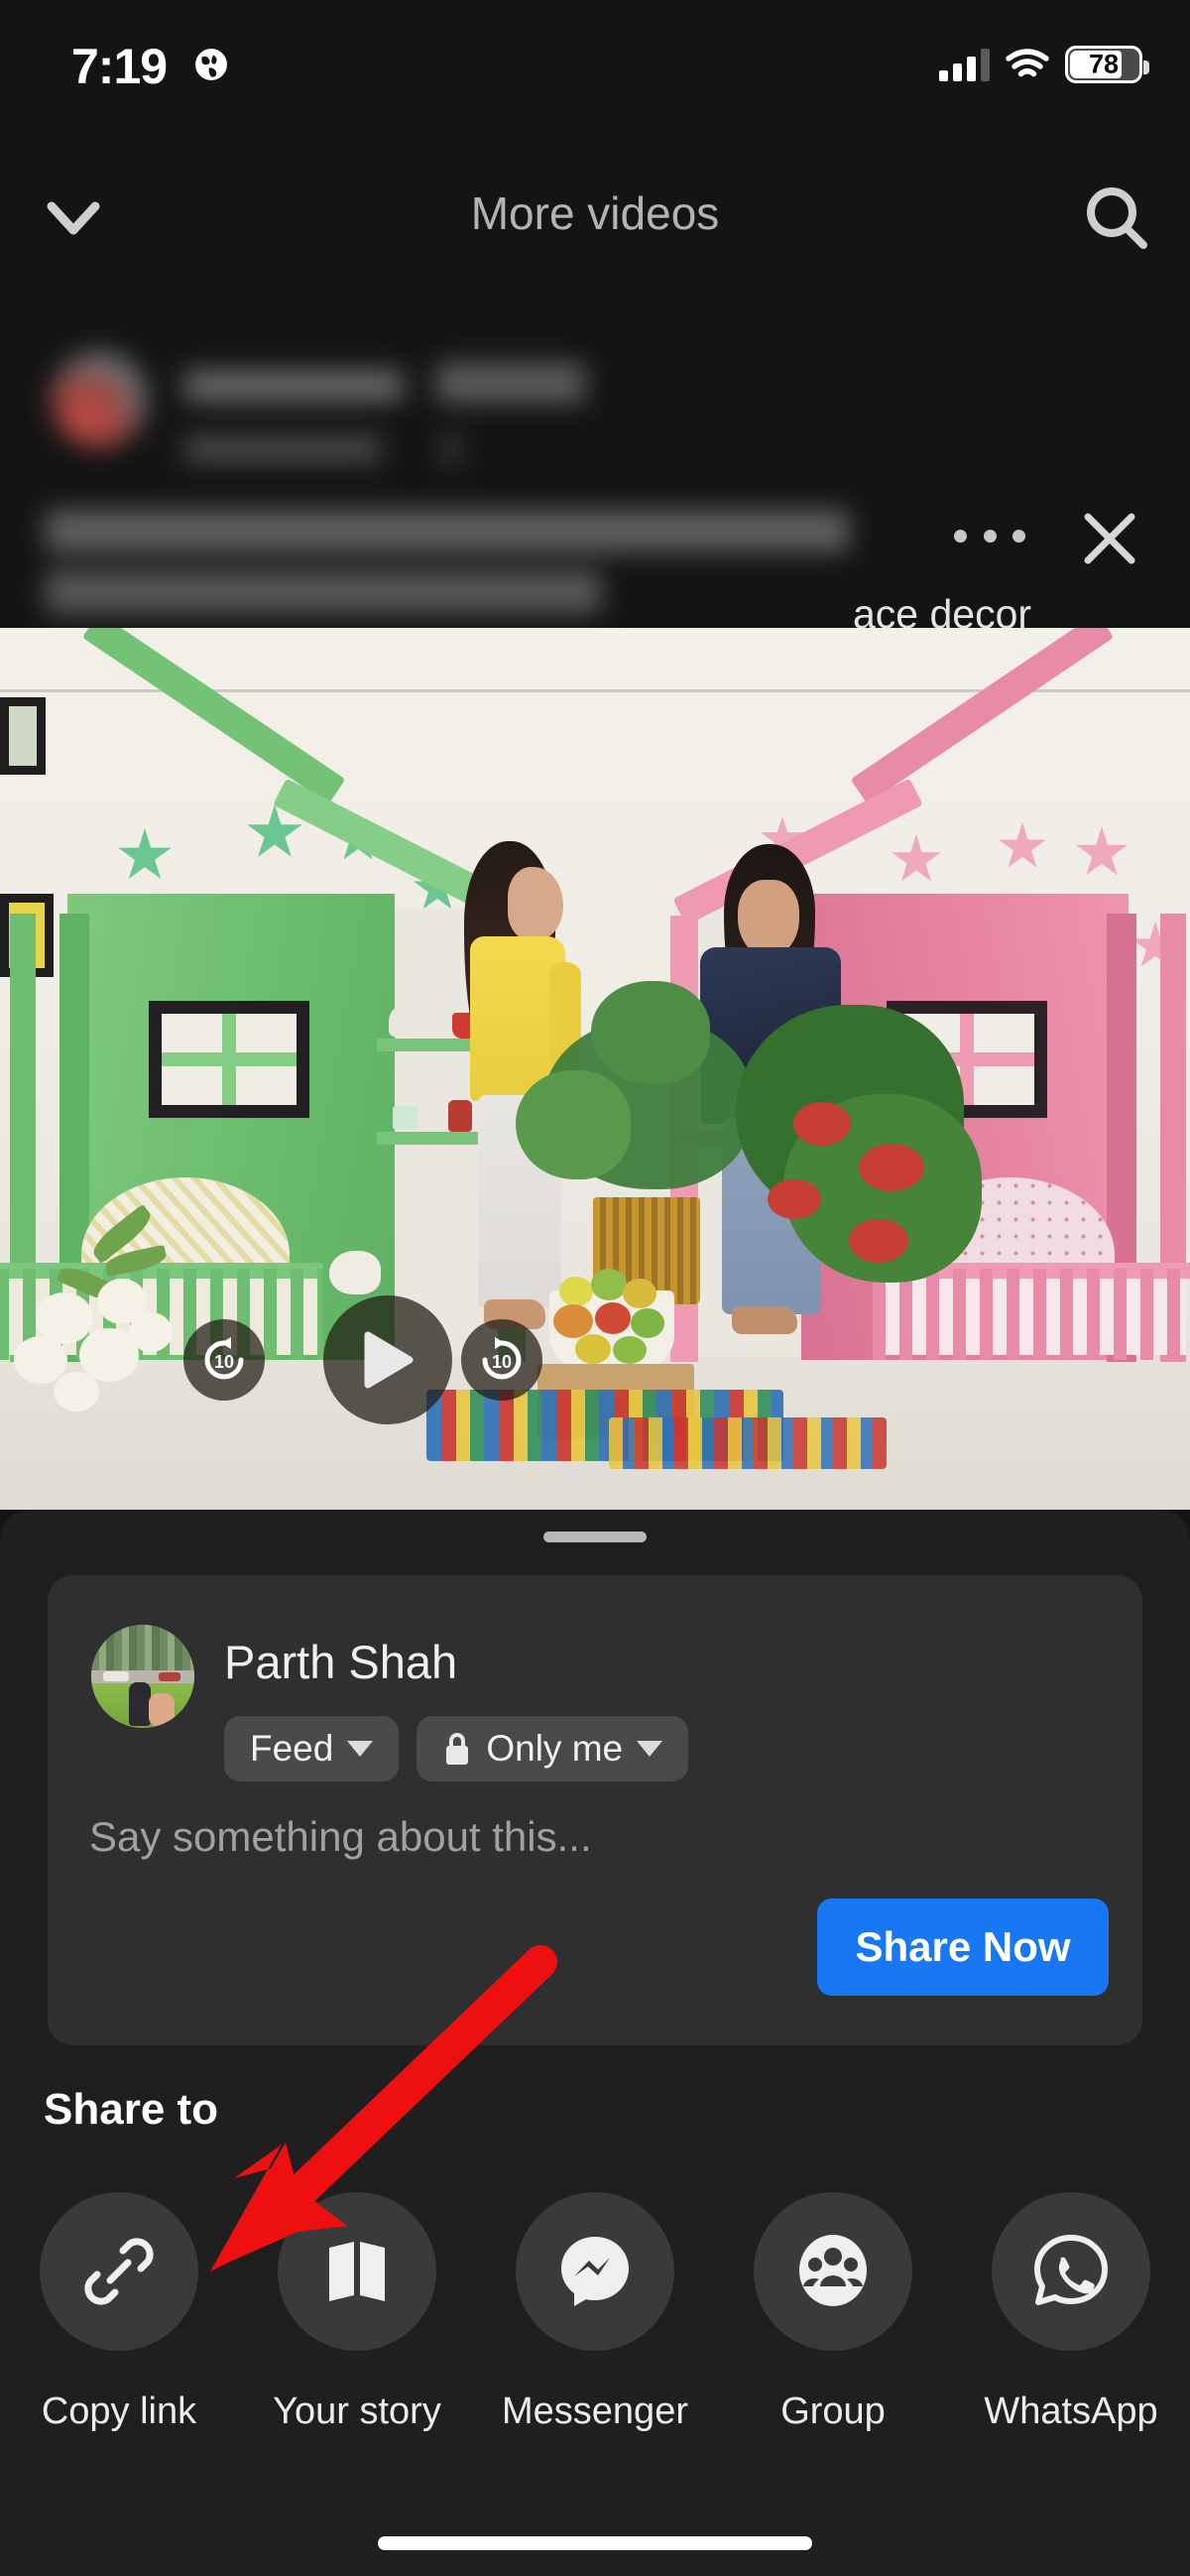  What do you see at coordinates (357, 2411) in the screenshot?
I see `share-target-label: Your story` at bounding box center [357, 2411].